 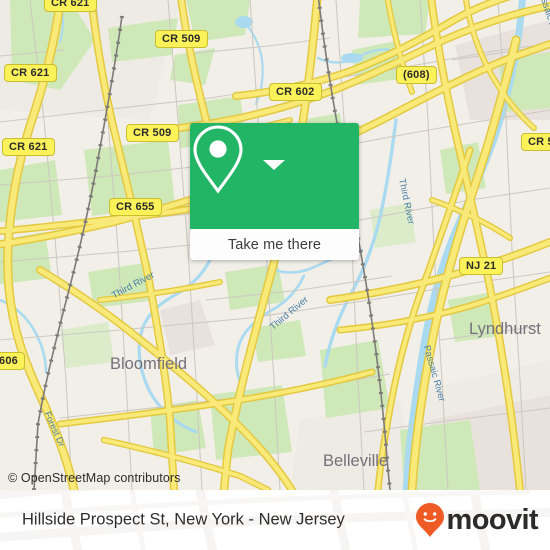 I want to click on moovit-logo: moovit, so click(x=477, y=520).